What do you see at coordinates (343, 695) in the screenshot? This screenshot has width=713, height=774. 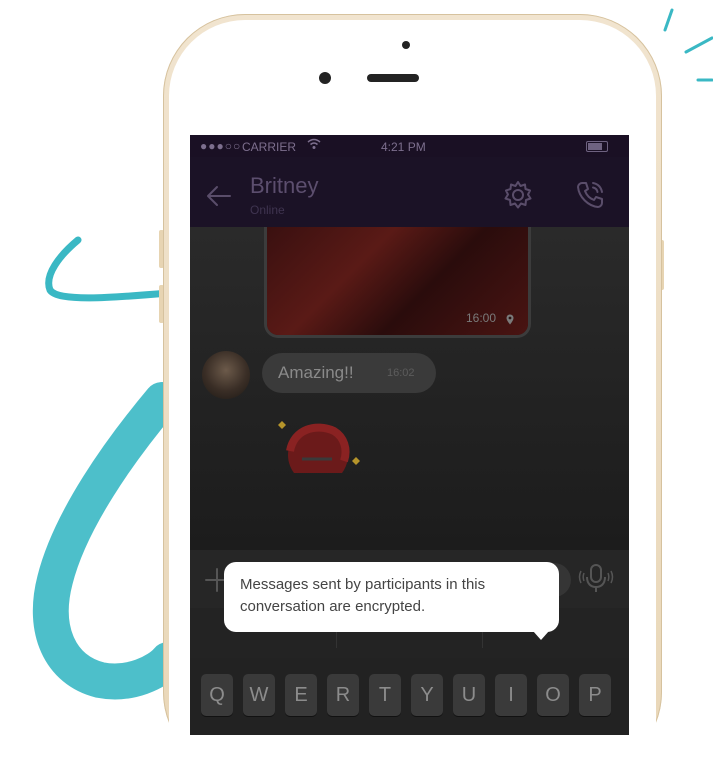 I see `key-r: R` at bounding box center [343, 695].